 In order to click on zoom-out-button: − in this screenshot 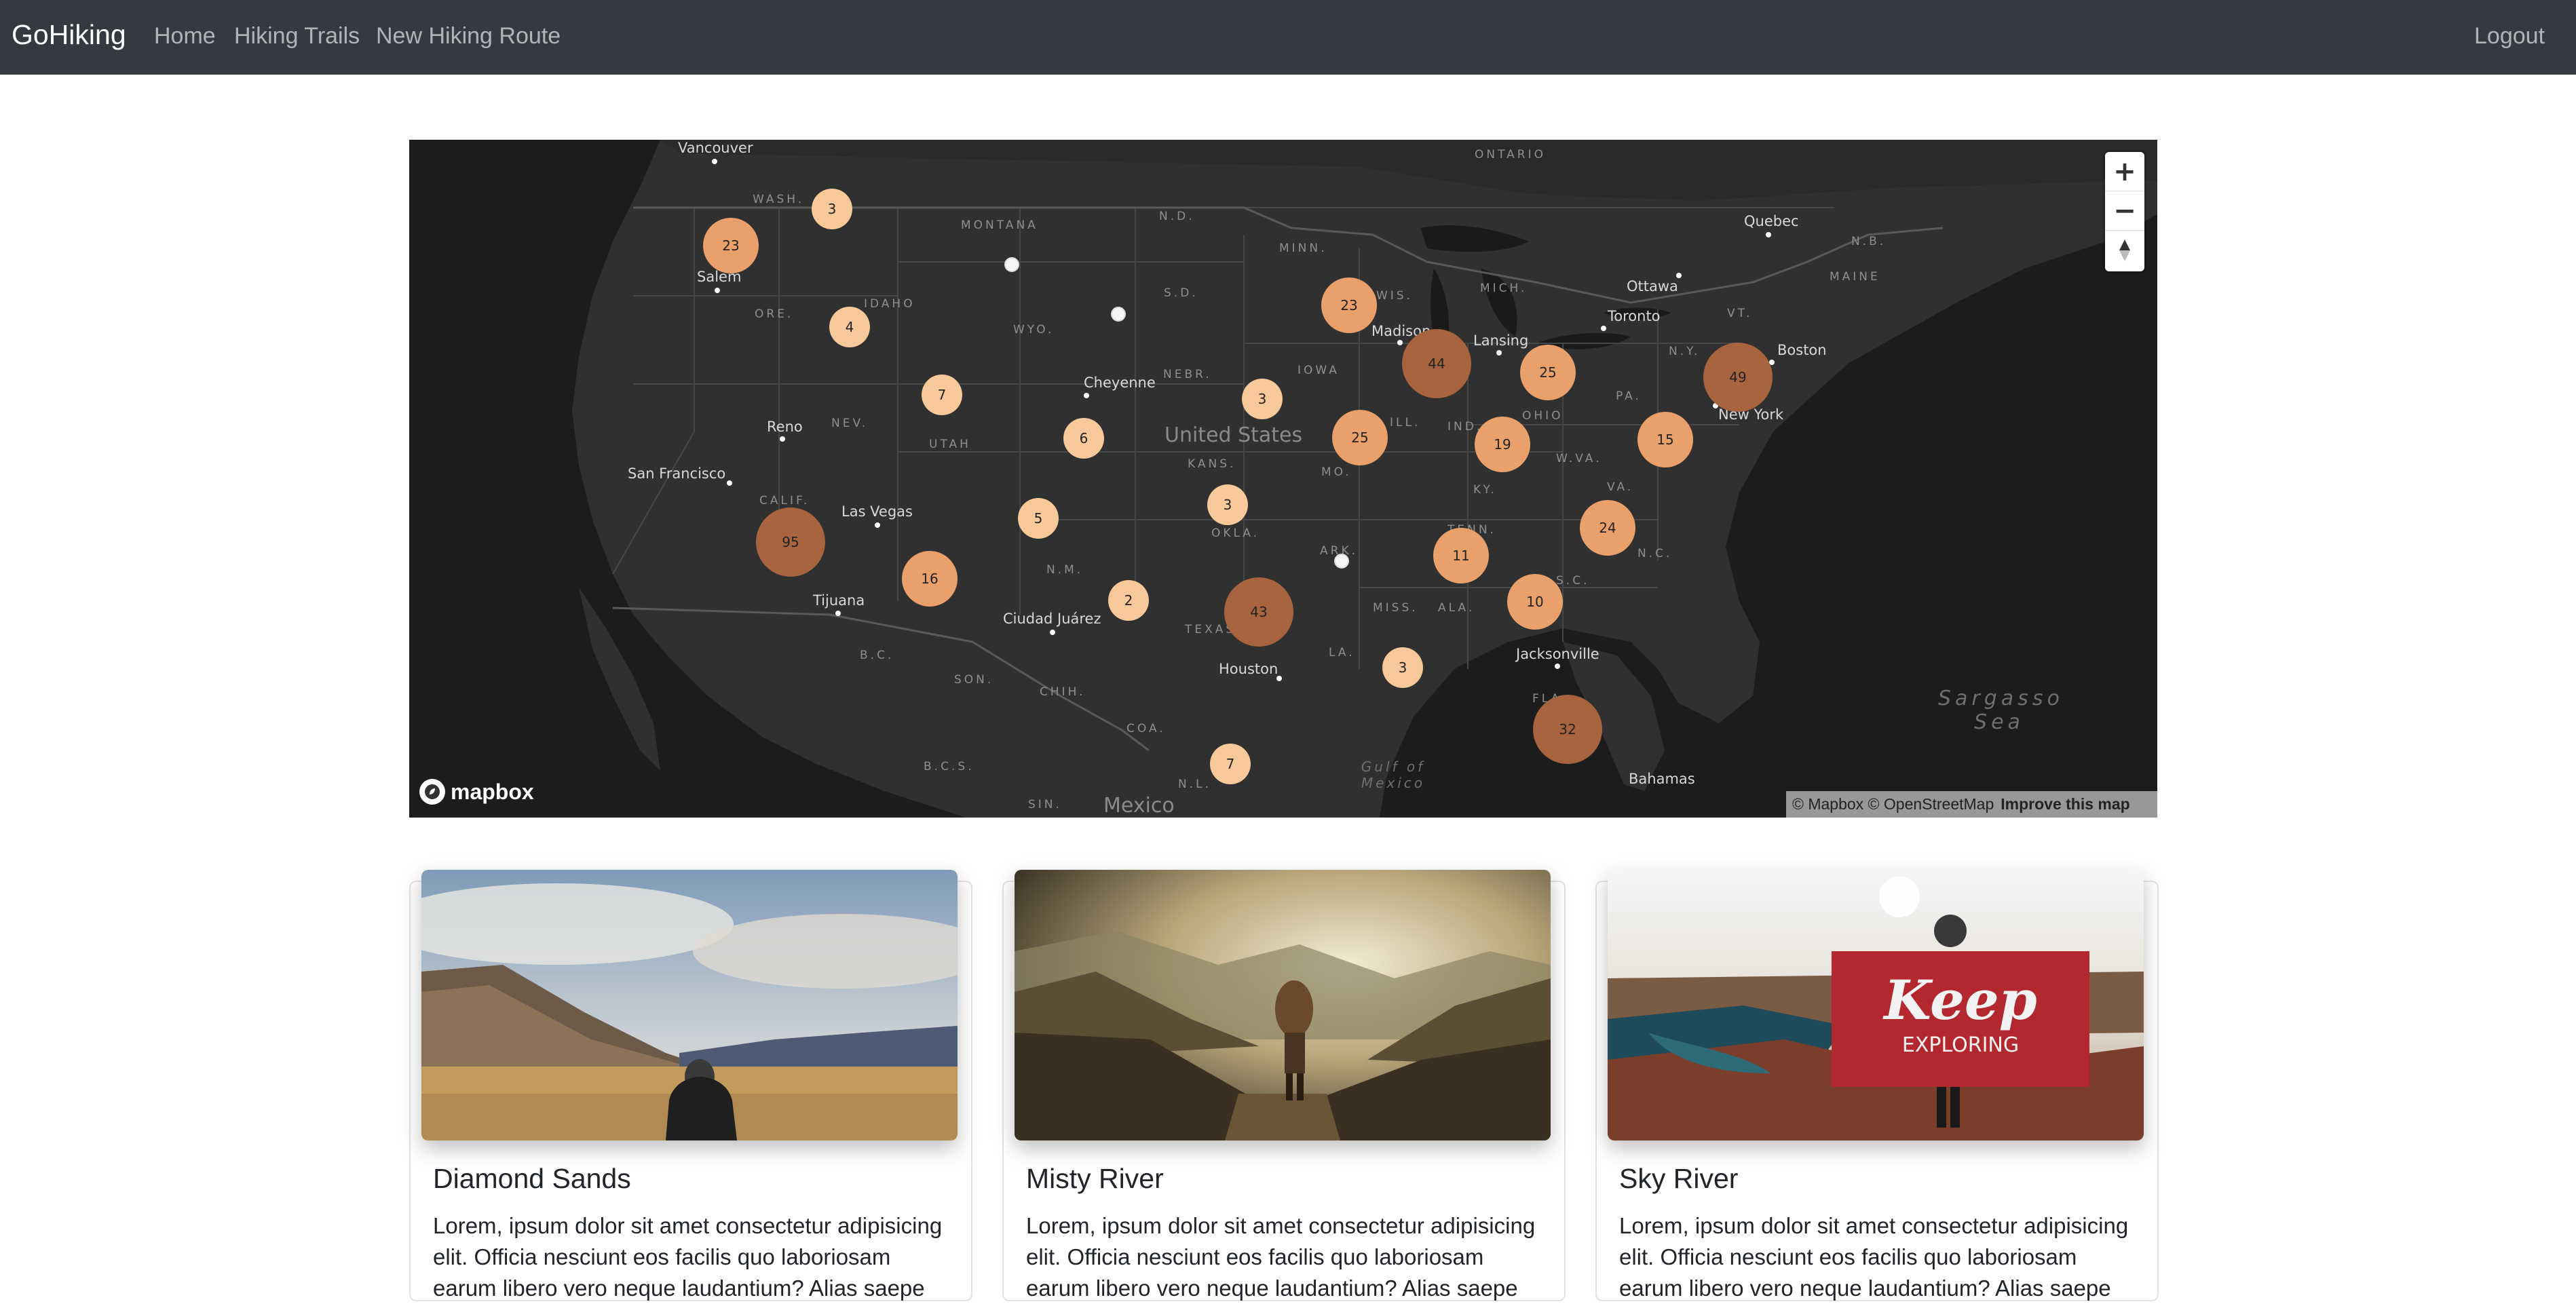, I will do `click(2124, 211)`.